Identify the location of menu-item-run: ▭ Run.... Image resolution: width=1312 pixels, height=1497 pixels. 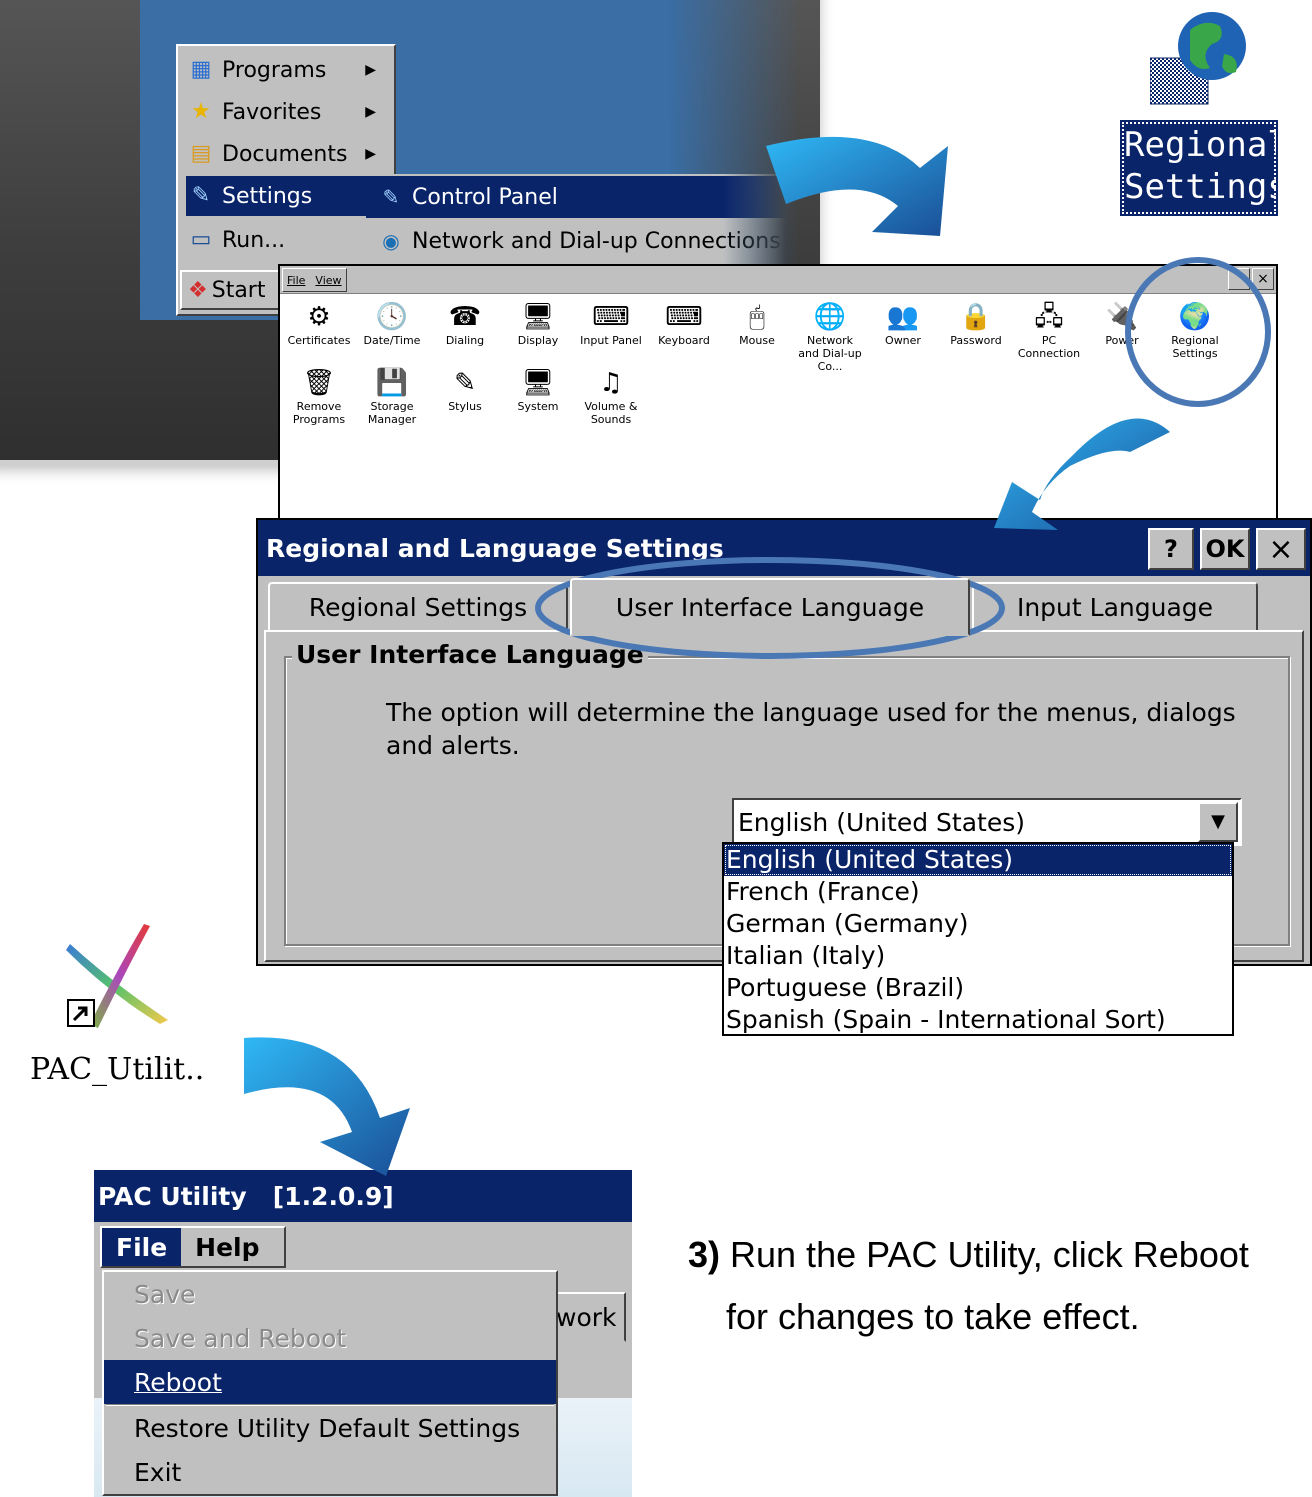
(286, 240).